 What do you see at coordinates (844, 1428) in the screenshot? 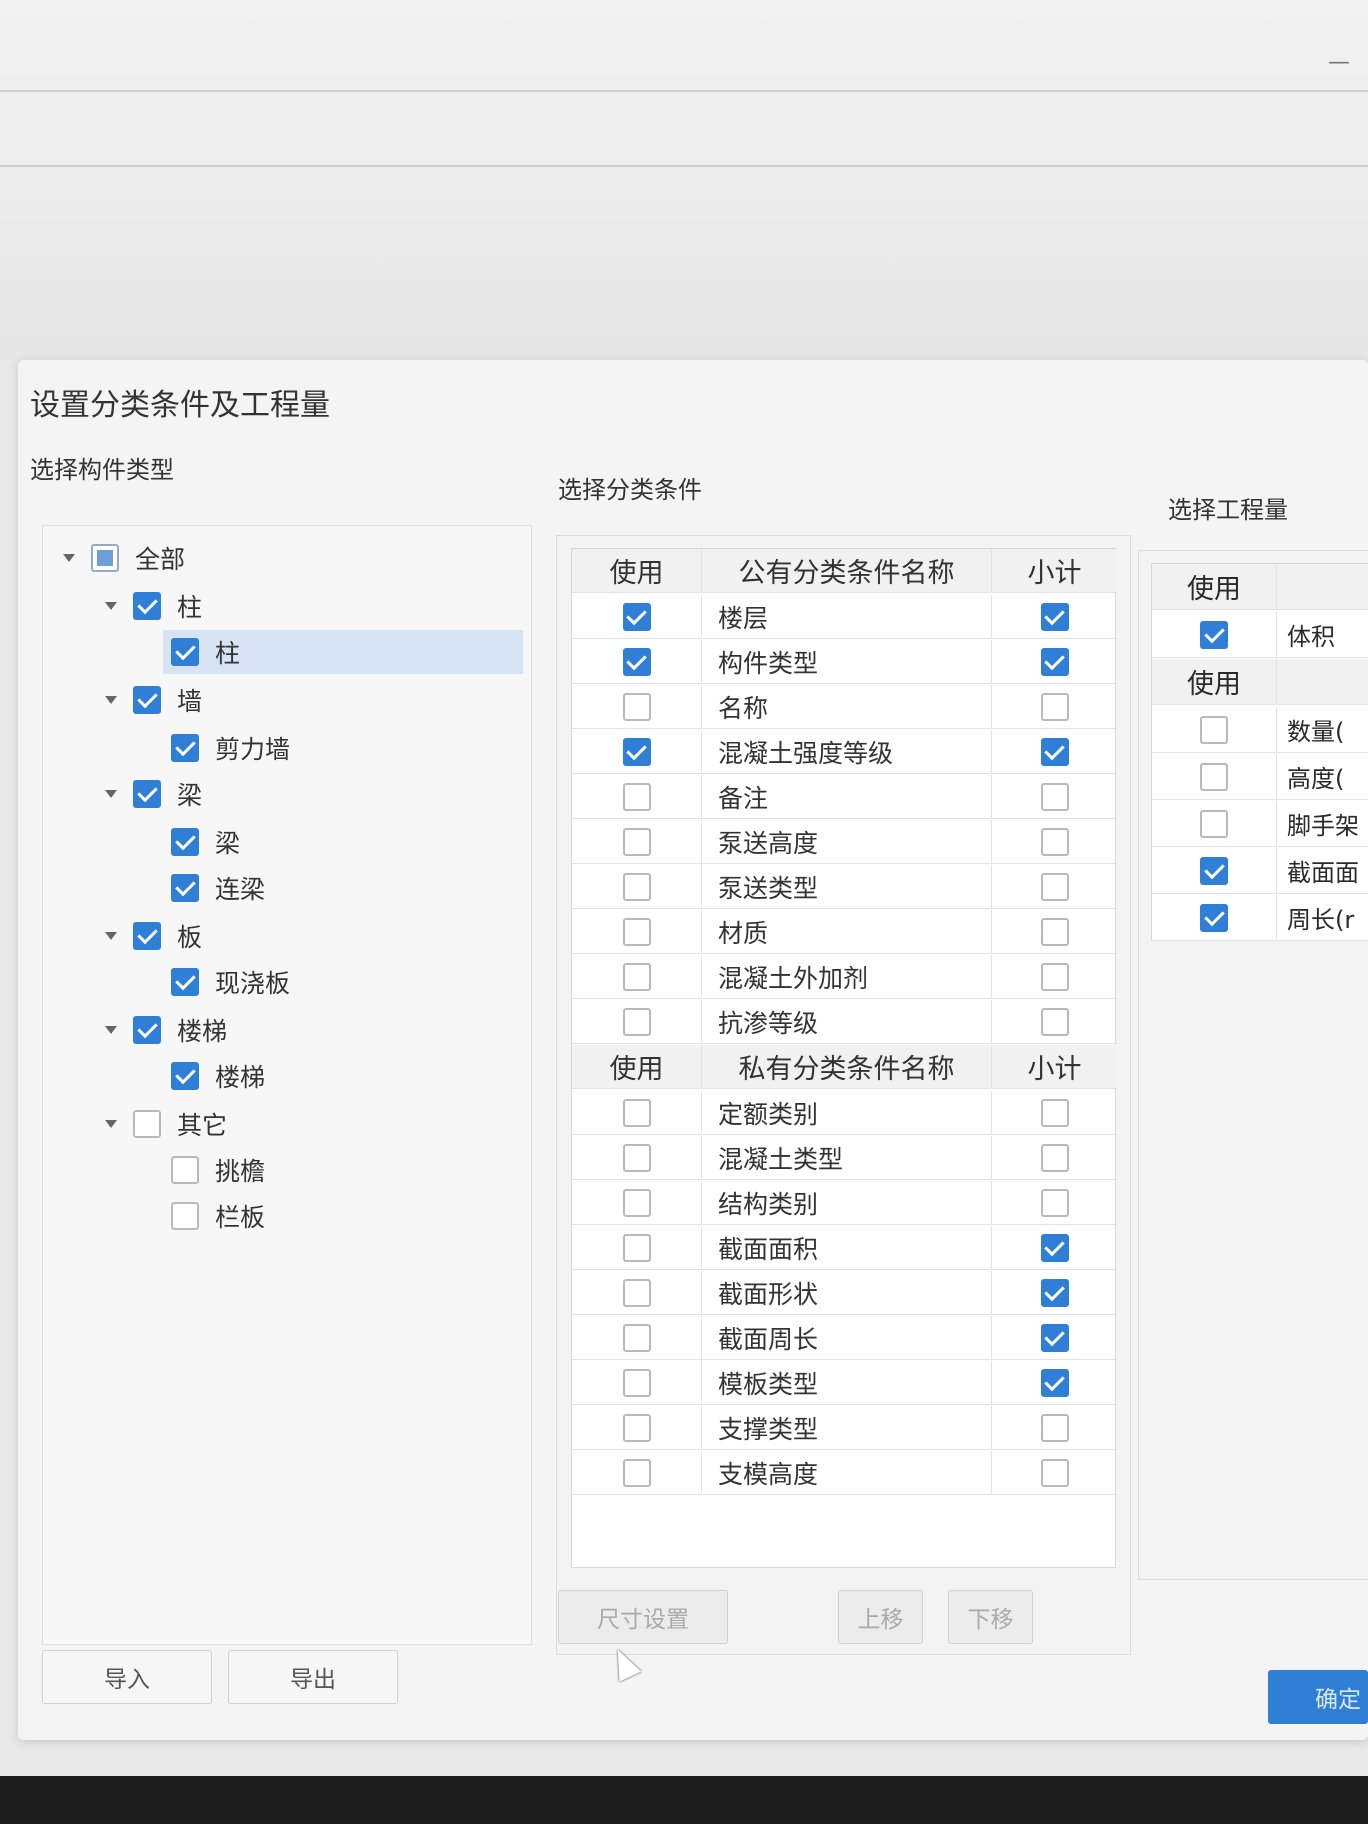
I see `table-row: 支撑类型` at bounding box center [844, 1428].